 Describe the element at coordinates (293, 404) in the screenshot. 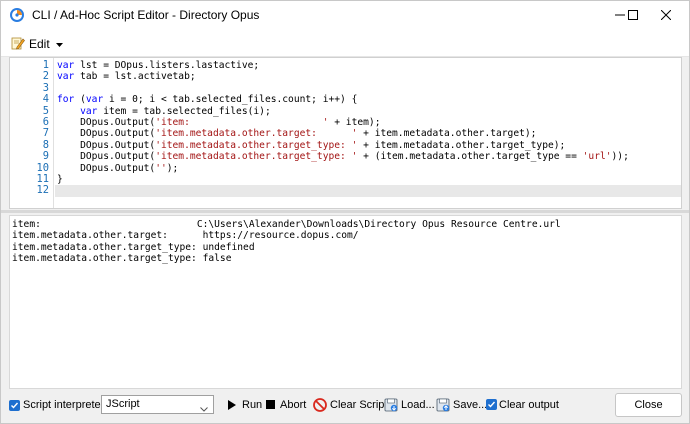

I see `abort-label: Abort` at that location.